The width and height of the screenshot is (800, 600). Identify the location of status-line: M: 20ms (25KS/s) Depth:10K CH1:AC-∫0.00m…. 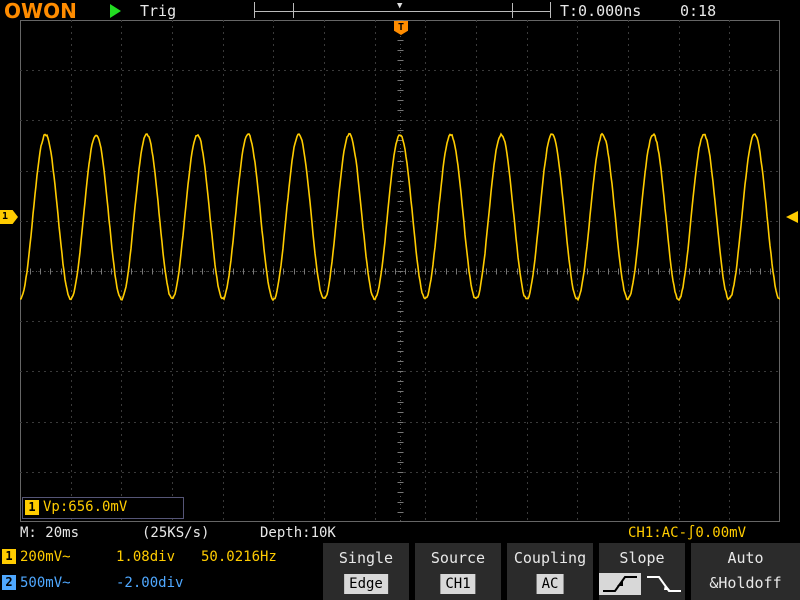
(400, 533).